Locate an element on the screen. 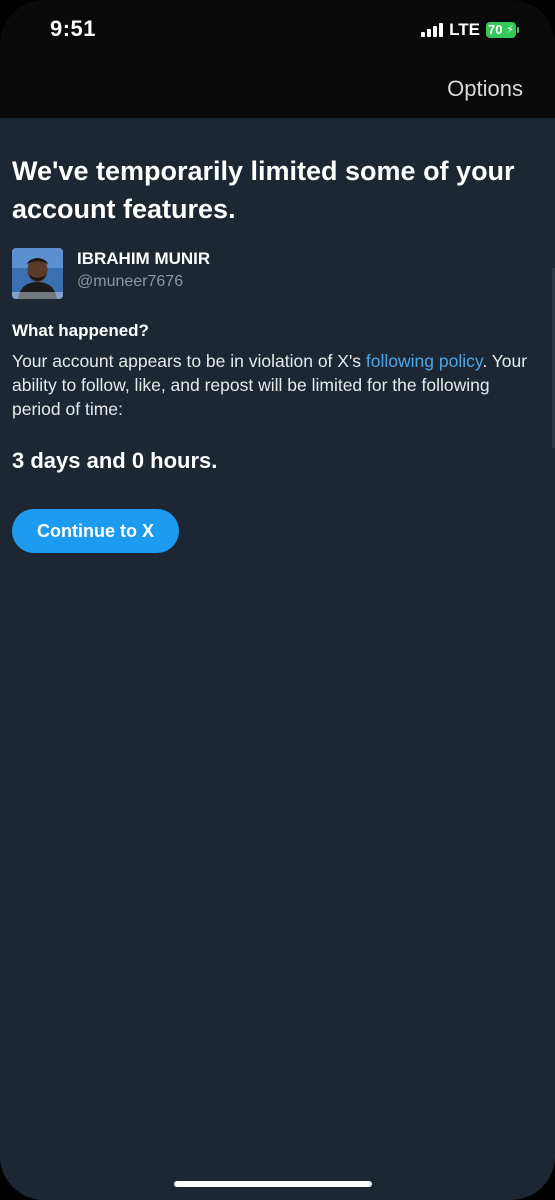  profile-block: IBRAHIM MUNIR @muneer7676 is located at coordinates (111, 273).